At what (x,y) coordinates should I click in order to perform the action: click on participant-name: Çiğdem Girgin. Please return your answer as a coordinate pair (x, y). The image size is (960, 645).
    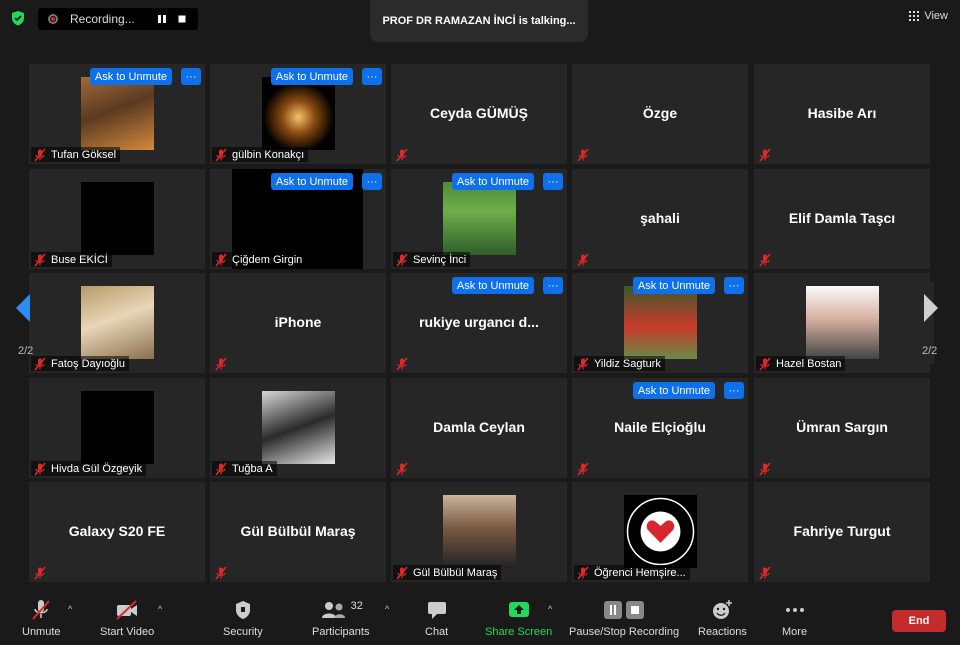
    Looking at the image, I should click on (267, 259).